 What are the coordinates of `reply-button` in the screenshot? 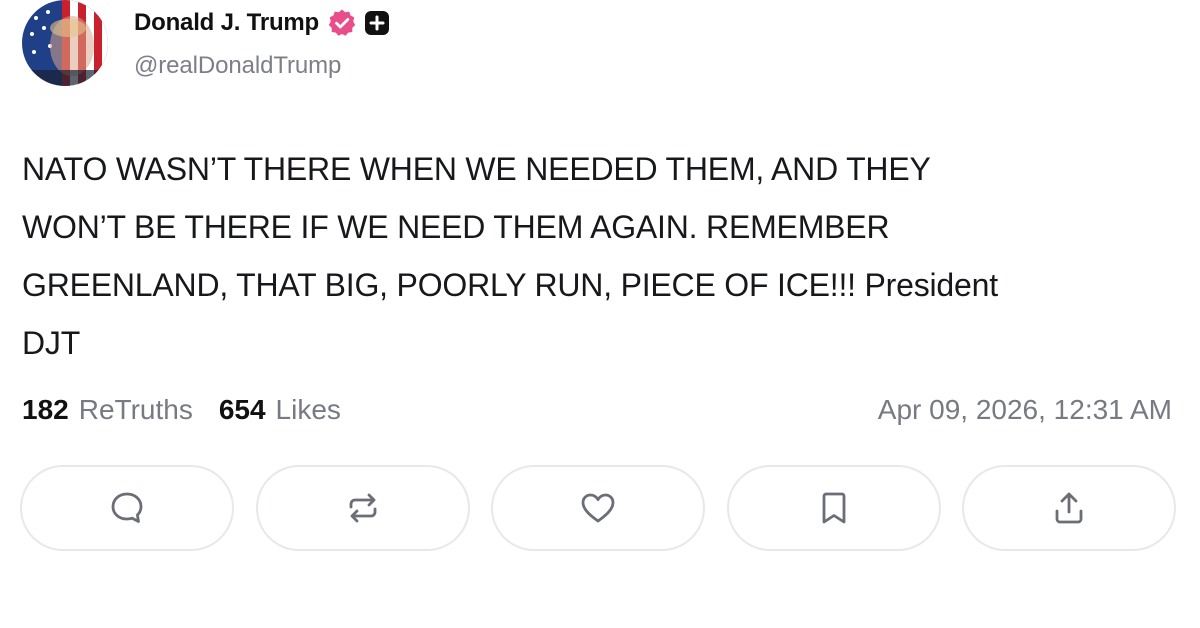 It's located at (127, 508).